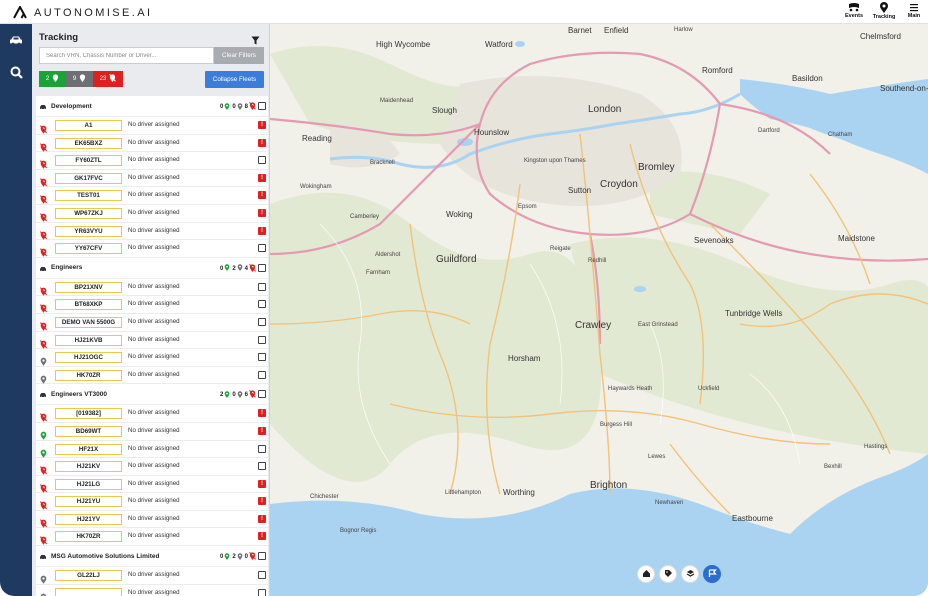  Describe the element at coordinates (88, 484) in the screenshot. I see `vrn-badge: HJ21LG` at that location.